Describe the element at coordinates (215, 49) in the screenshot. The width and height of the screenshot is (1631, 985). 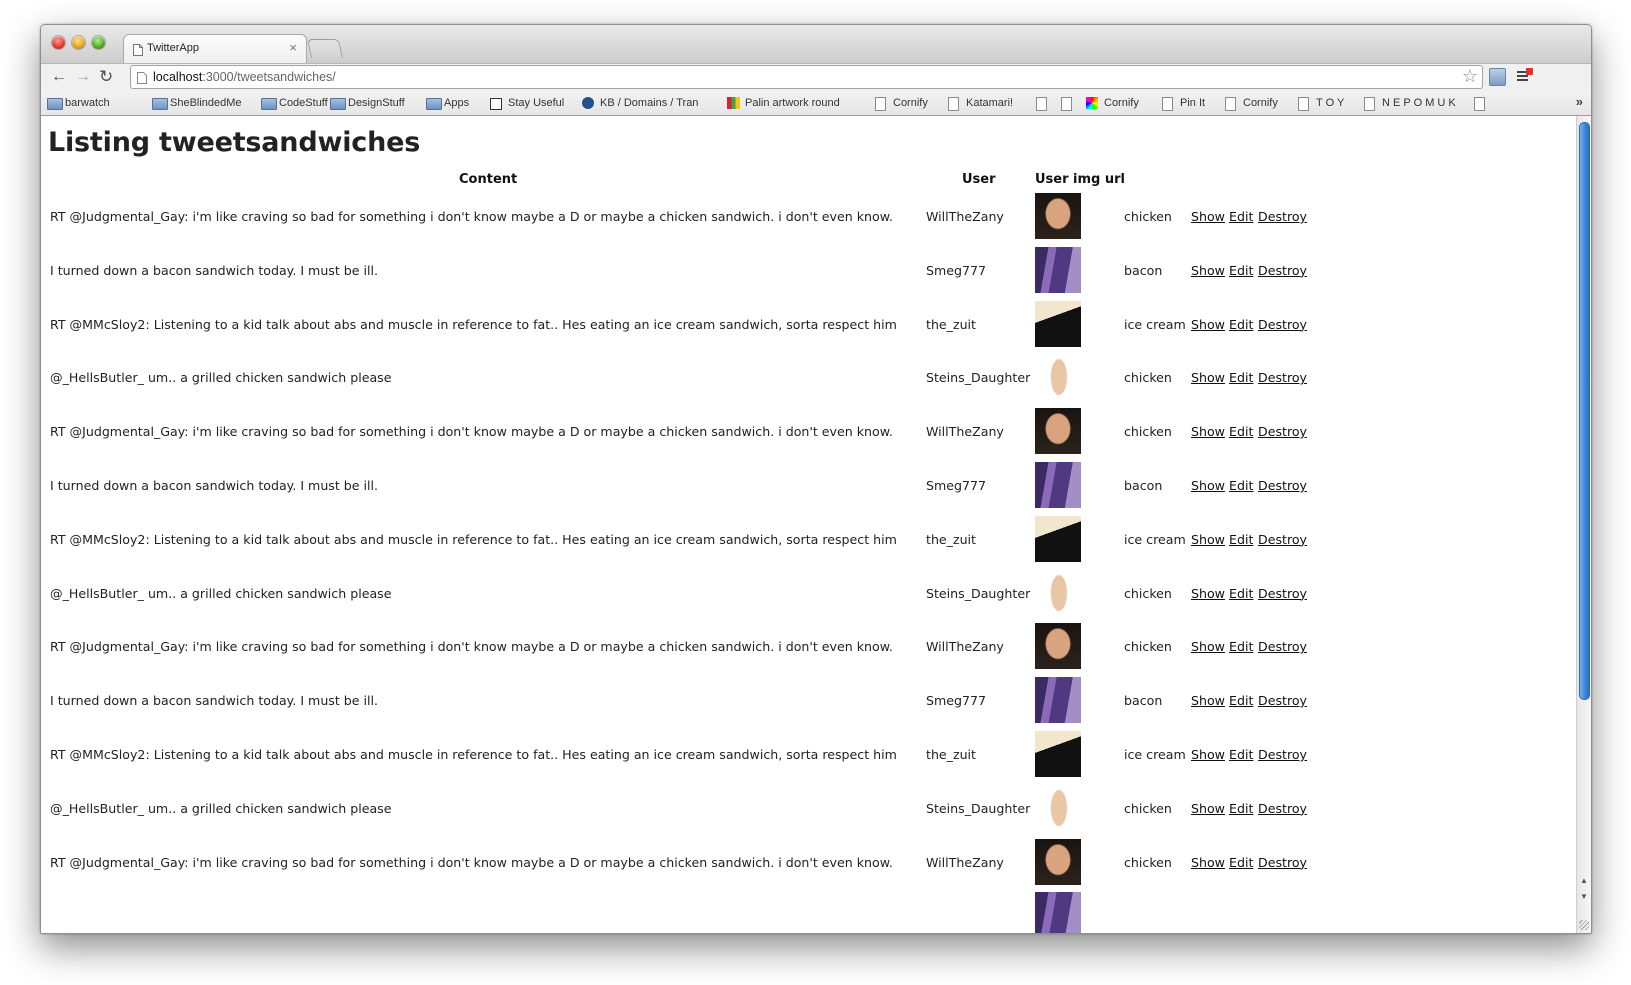
I see `tab-twitterapp: TwitterApp ×` at that location.